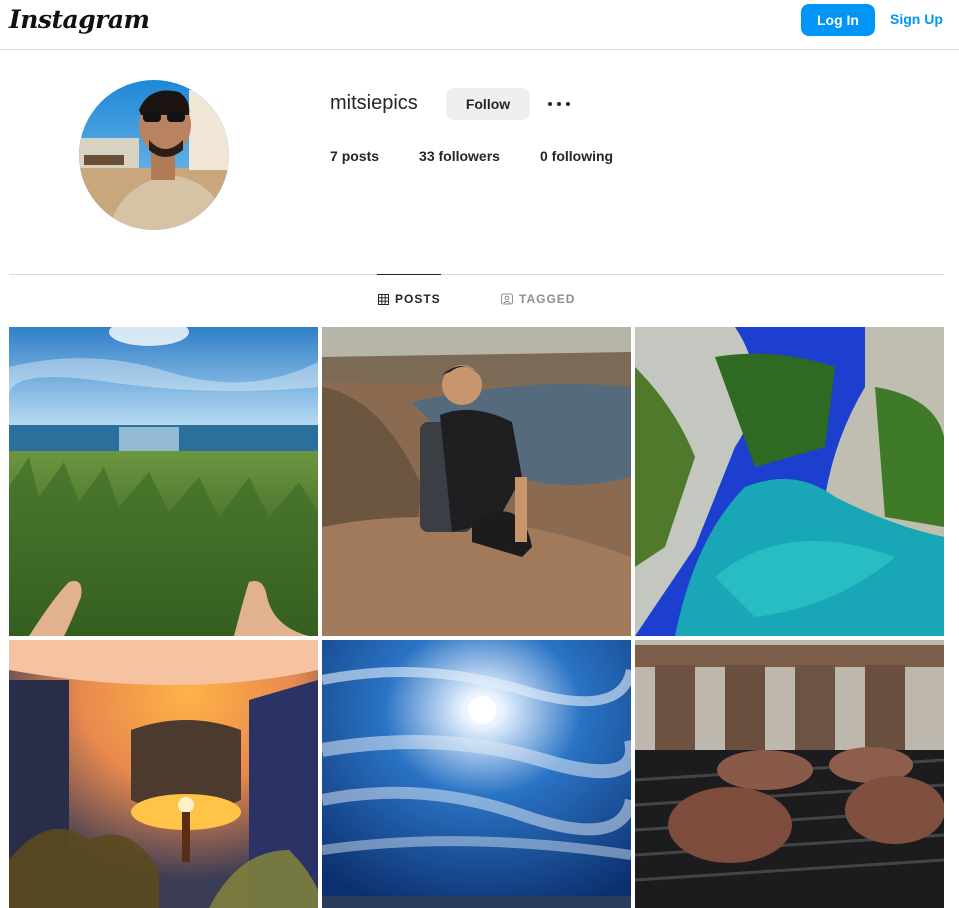  I want to click on tab-posts: POSTS, so click(409, 299).